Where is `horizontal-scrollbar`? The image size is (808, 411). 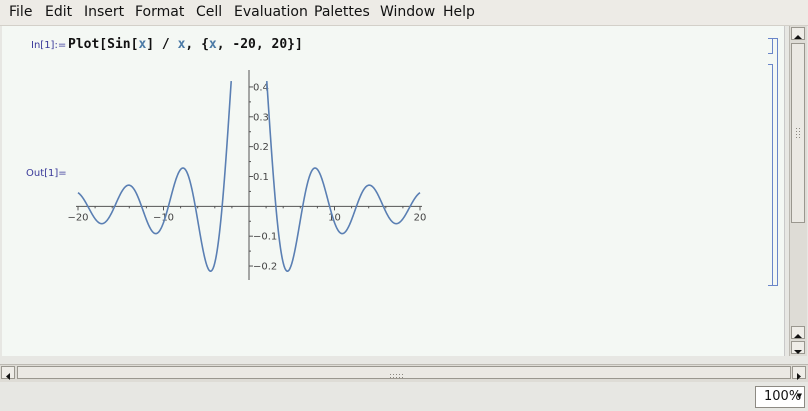
horizontal-scrollbar is located at coordinates (404, 373).